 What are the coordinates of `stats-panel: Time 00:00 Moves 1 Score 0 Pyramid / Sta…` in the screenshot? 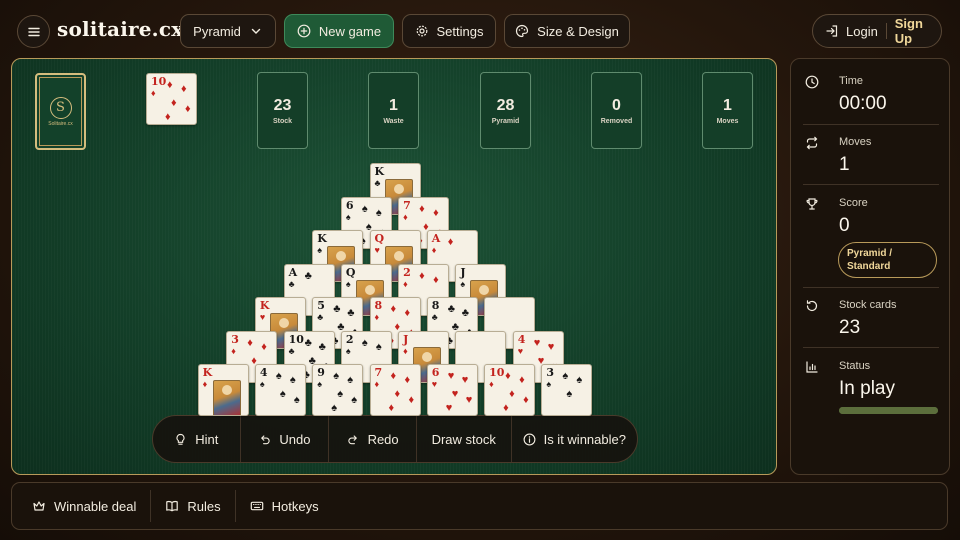 It's located at (870, 266).